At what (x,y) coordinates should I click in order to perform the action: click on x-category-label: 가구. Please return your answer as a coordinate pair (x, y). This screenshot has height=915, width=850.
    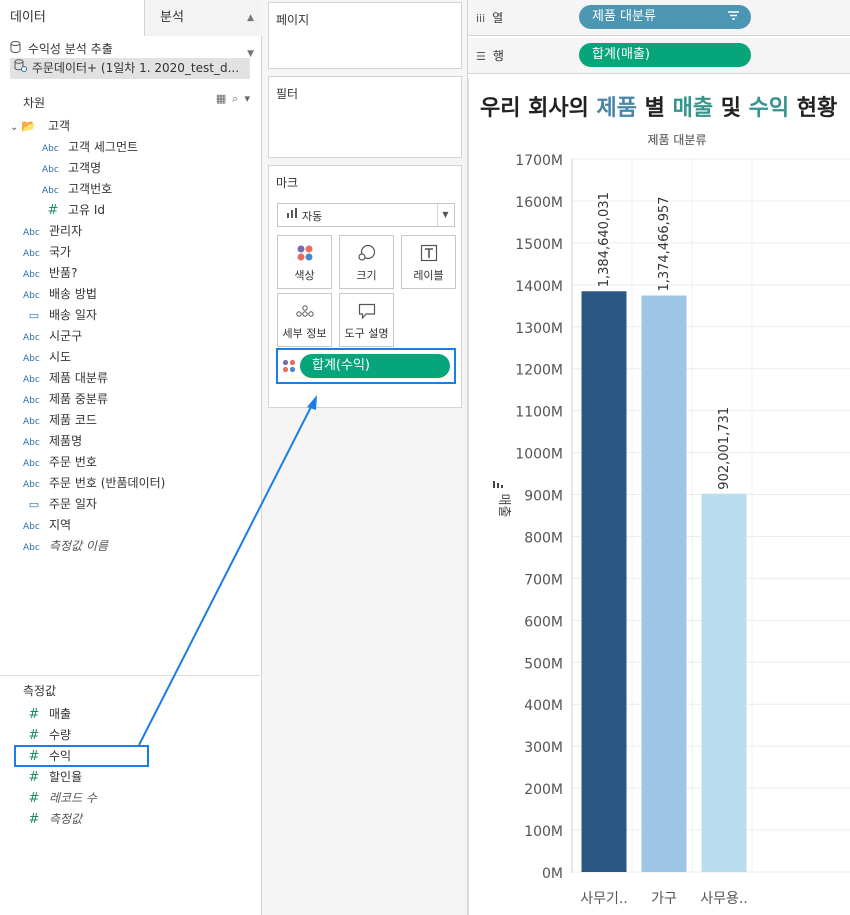
    Looking at the image, I should click on (664, 899).